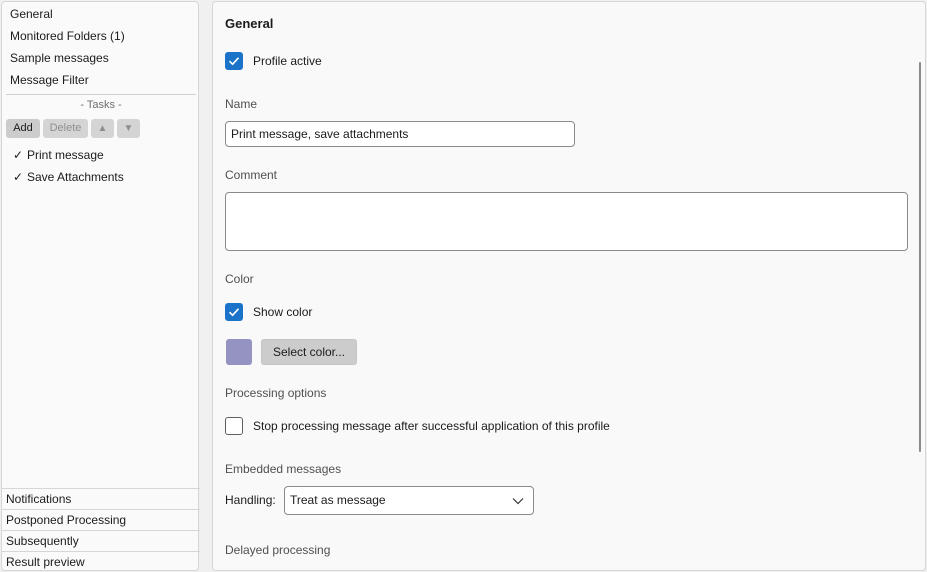  What do you see at coordinates (338, 500) in the screenshot?
I see `handling-select-value: Treat as message` at bounding box center [338, 500].